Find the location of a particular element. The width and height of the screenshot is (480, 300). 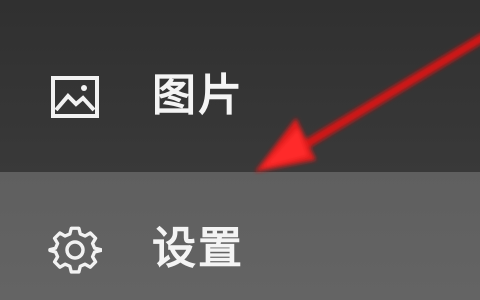

menu-item-label: 设置 is located at coordinates (198, 248).